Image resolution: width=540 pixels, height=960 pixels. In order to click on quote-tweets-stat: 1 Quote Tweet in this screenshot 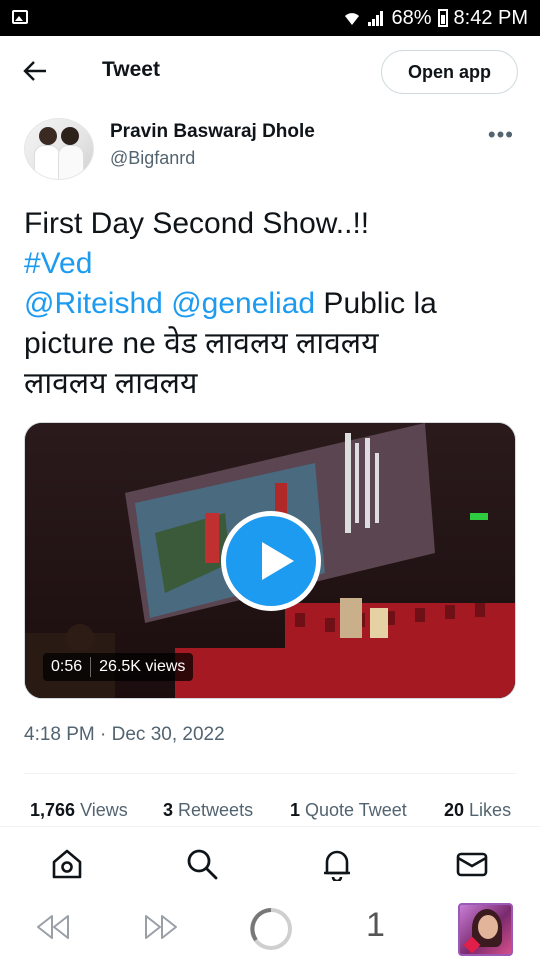, I will do `click(348, 810)`.